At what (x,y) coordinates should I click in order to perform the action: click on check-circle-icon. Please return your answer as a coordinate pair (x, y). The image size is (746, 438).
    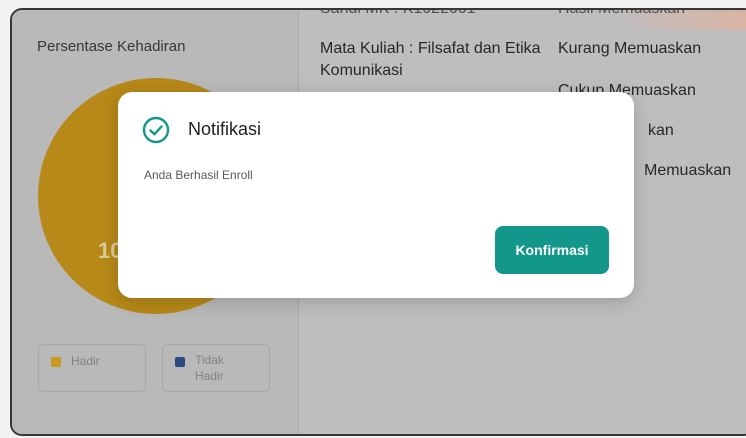
    Looking at the image, I should click on (156, 130).